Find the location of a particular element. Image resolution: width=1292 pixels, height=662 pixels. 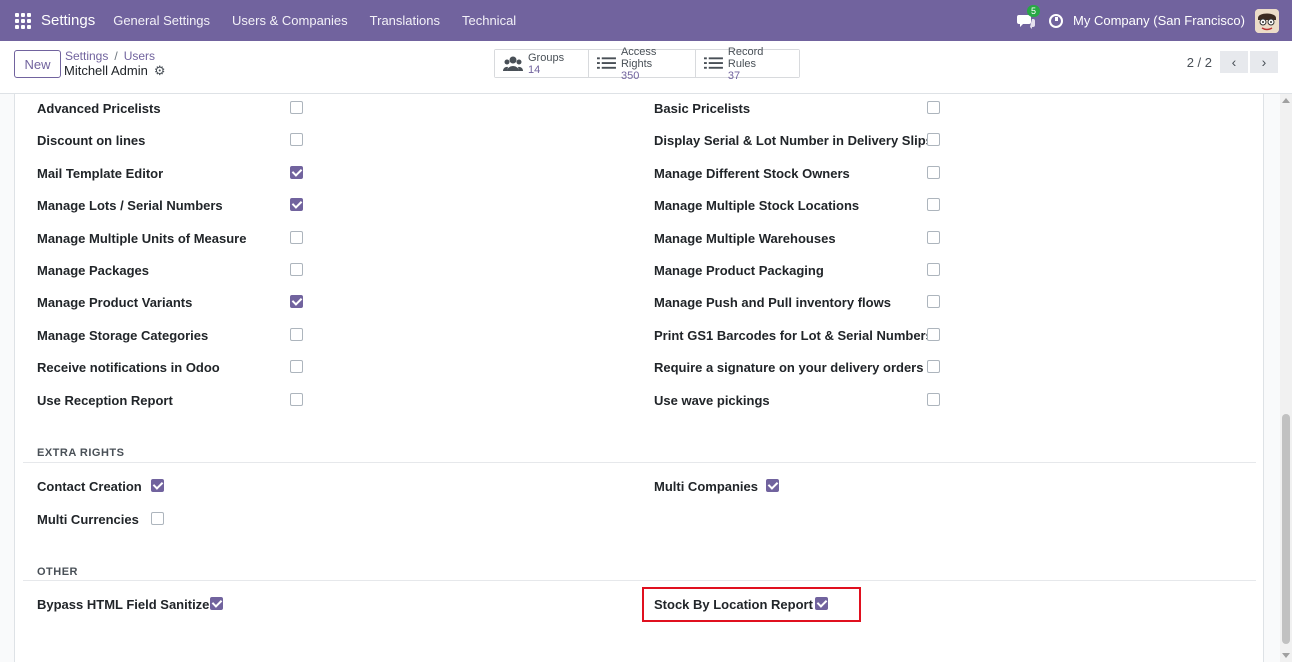

setting-row: Receive notifications in Odoo is located at coordinates (128, 367).